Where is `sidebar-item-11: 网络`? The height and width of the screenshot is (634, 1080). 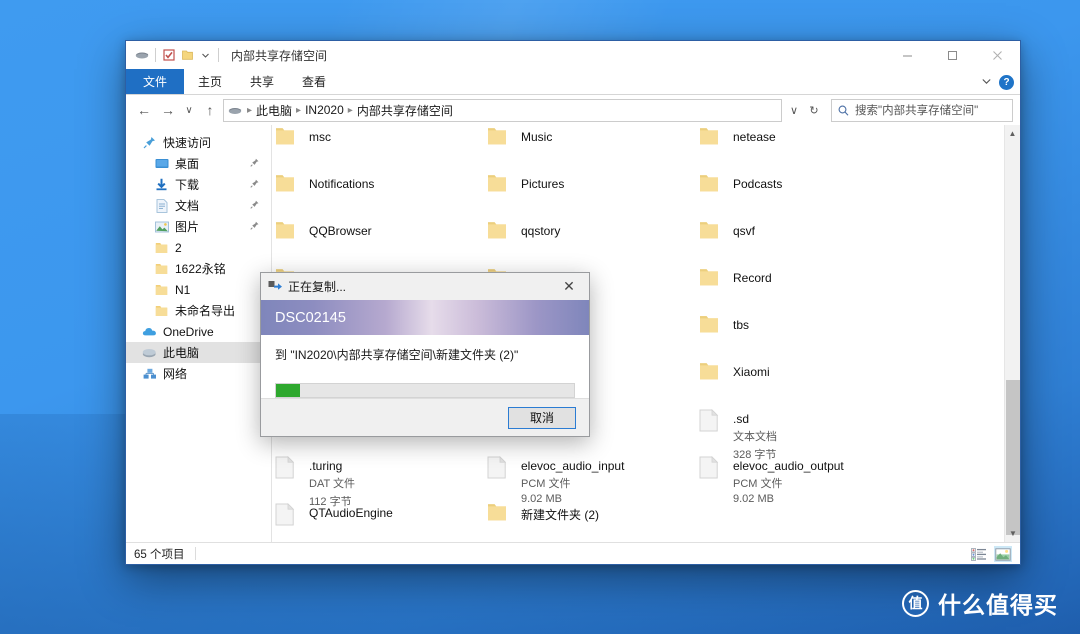 sidebar-item-11: 网络 is located at coordinates (198, 373).